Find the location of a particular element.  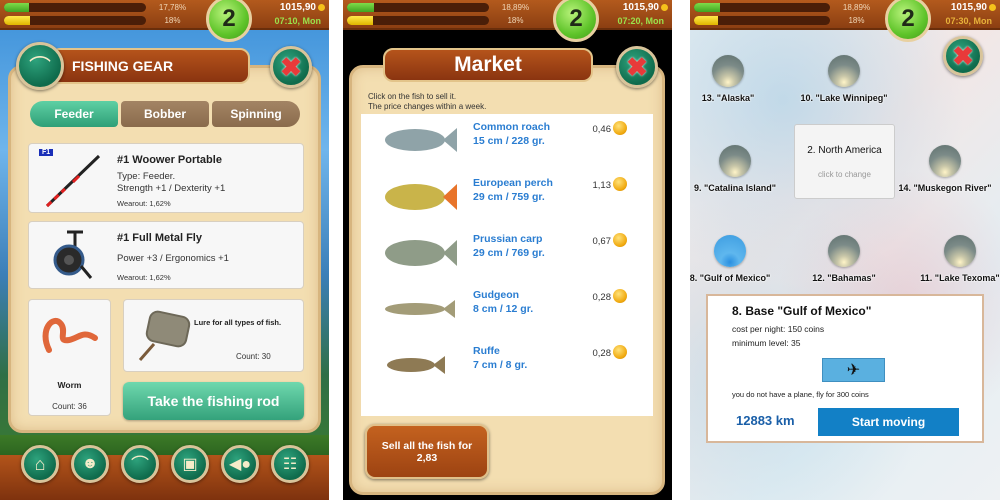

fish-price: 0,28 is located at coordinates (602, 353).